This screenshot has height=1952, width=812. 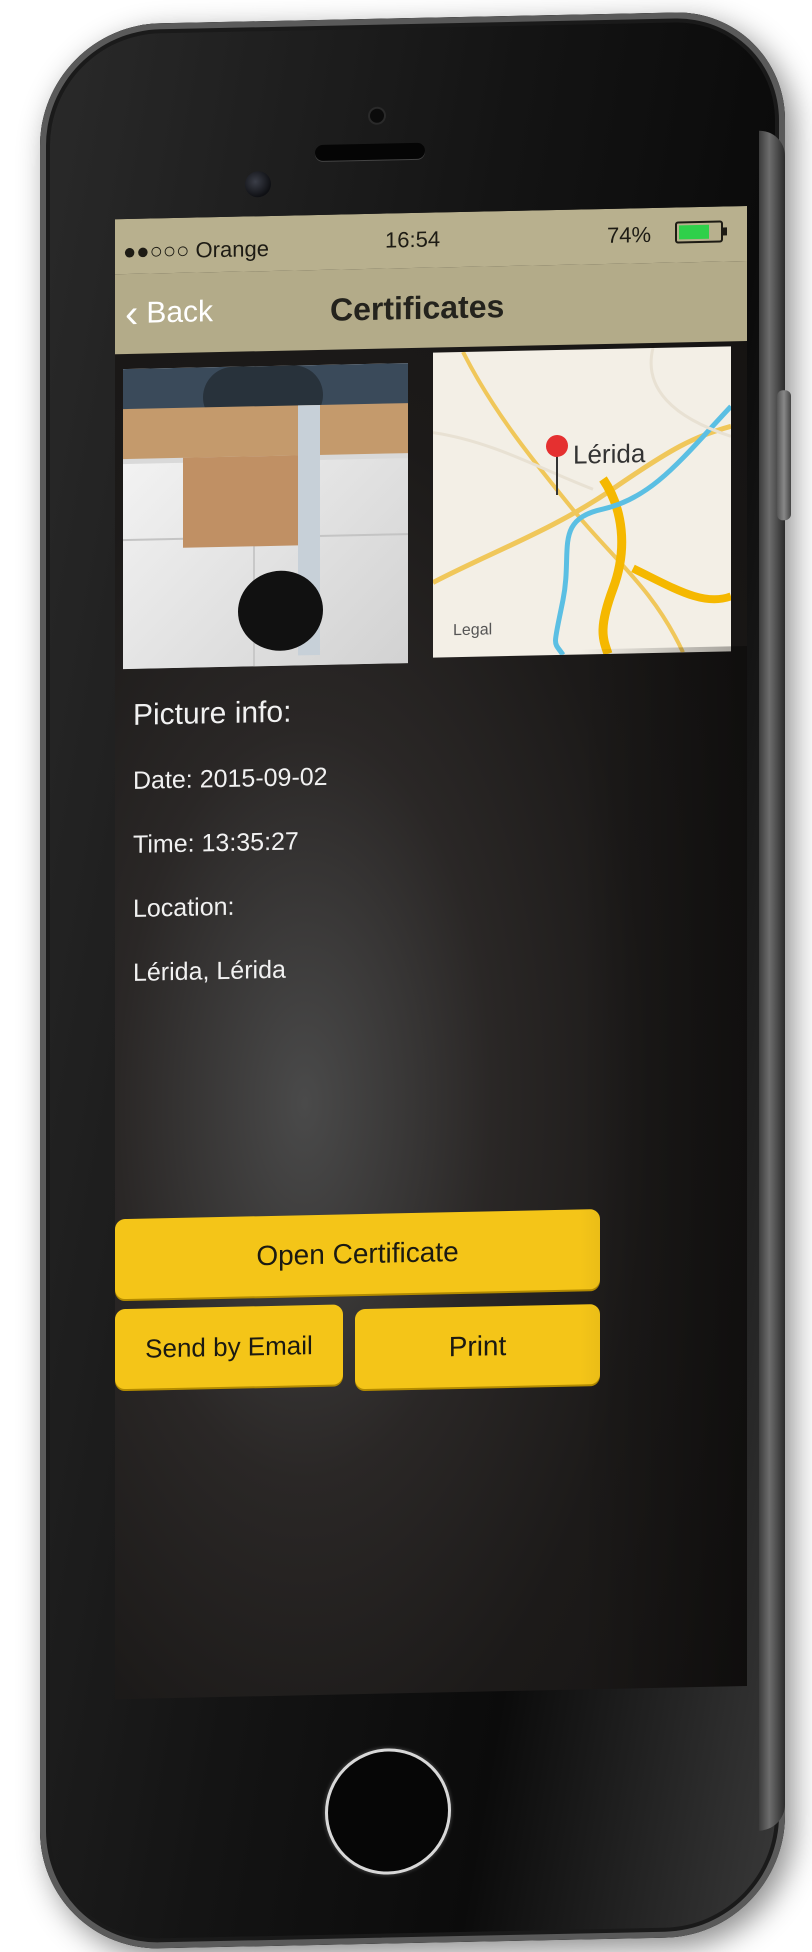 What do you see at coordinates (212, 713) in the screenshot?
I see `picture-info-heading: Picture info:` at bounding box center [212, 713].